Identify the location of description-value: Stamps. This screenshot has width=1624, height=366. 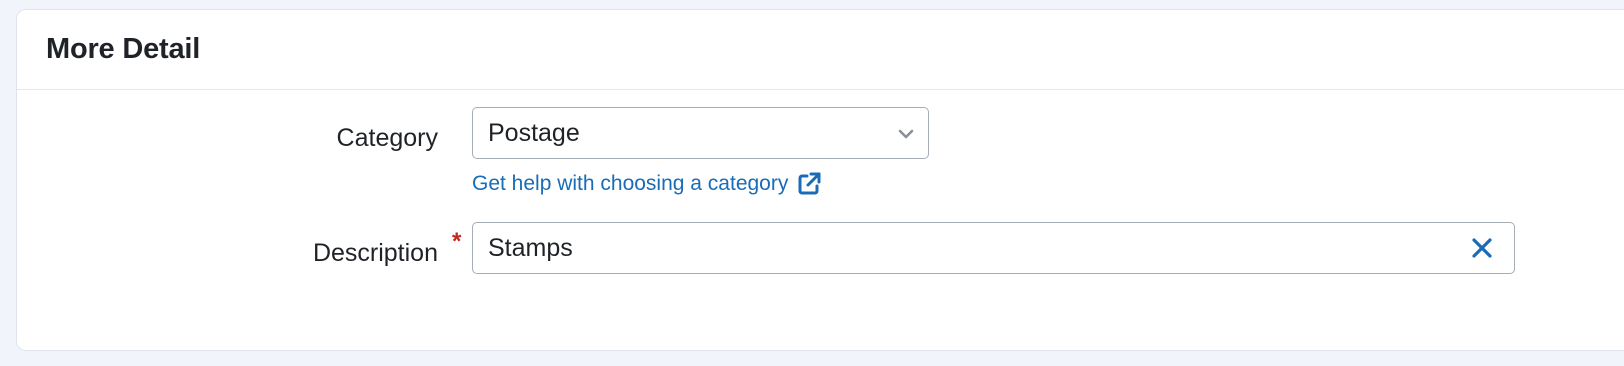
(530, 247).